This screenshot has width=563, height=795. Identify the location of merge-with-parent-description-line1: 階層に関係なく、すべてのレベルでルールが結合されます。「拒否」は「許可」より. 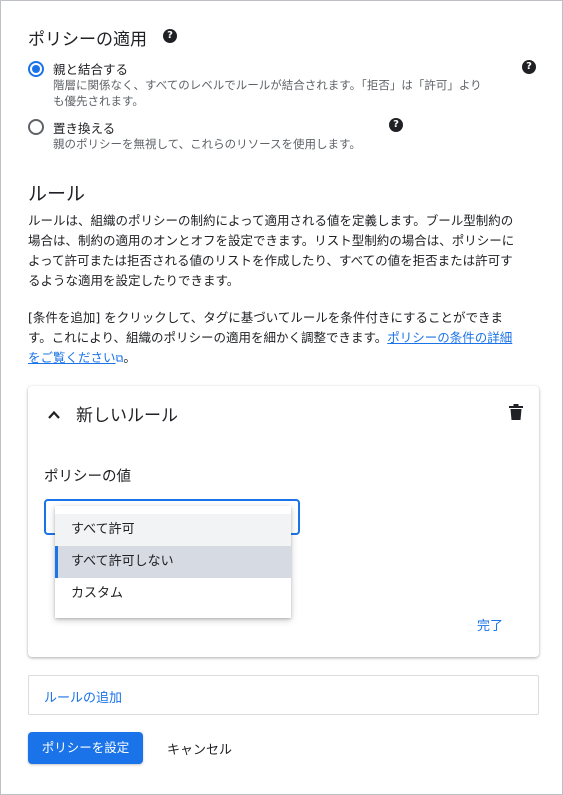
(267, 85).